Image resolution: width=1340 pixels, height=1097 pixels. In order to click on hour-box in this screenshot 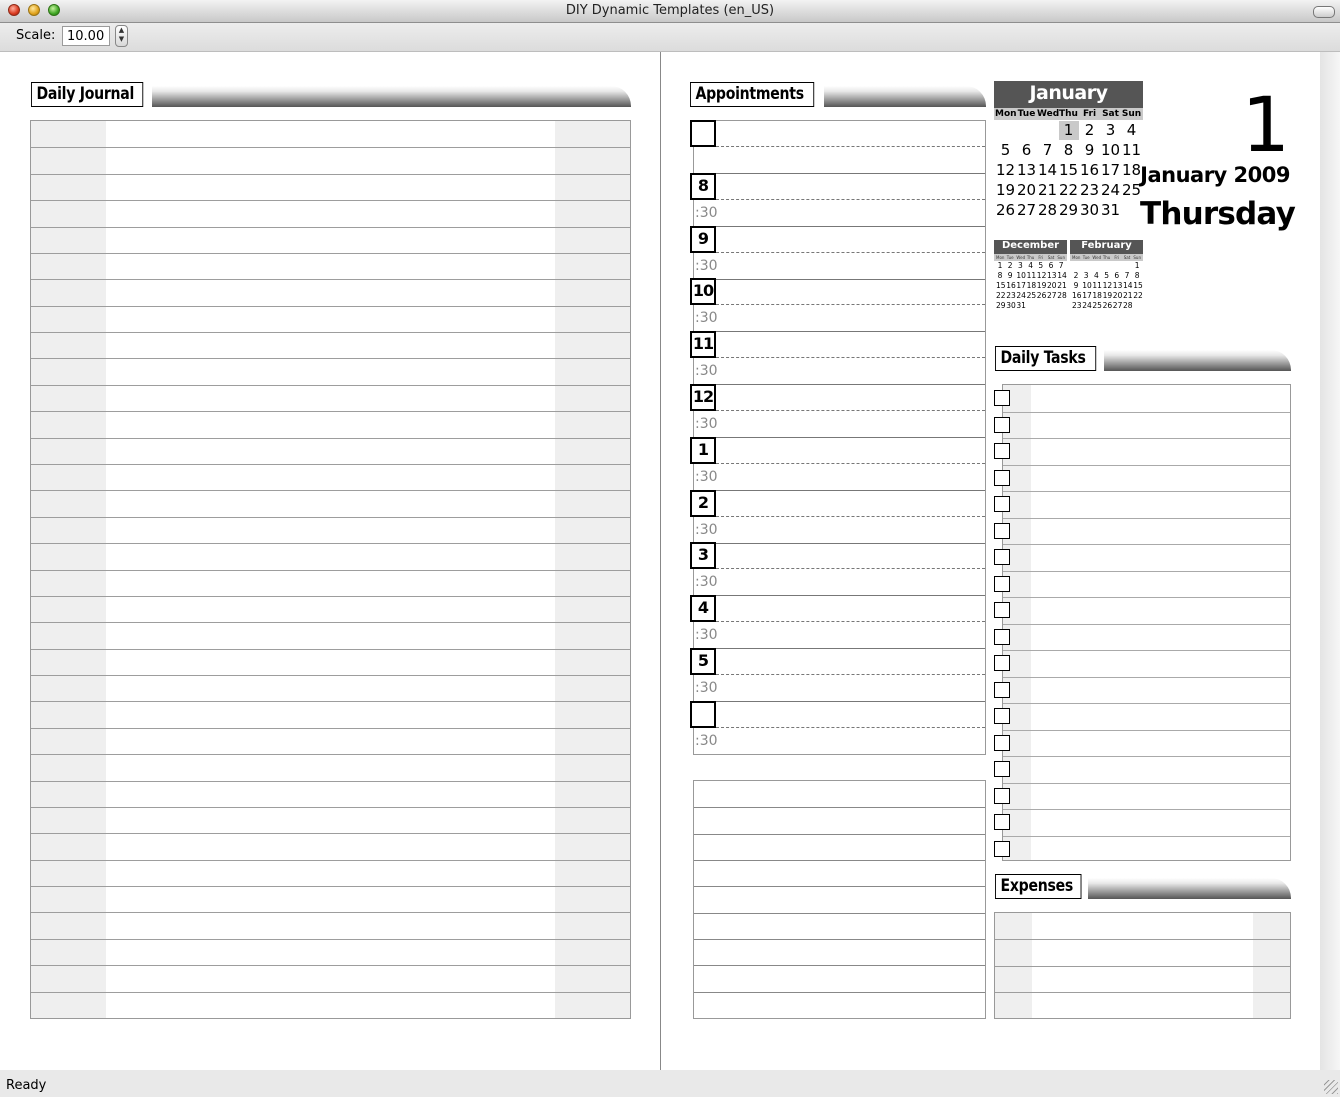, I will do `click(703, 714)`.